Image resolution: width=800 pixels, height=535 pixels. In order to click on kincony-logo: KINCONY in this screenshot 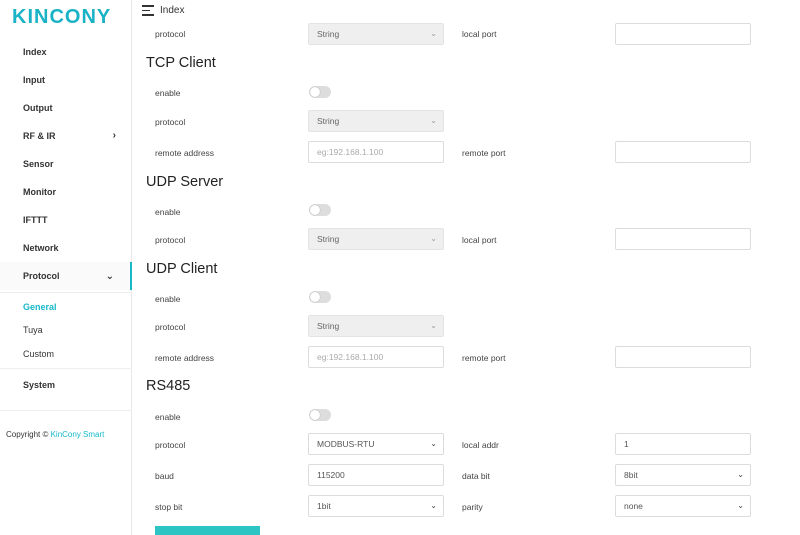, I will do `click(61, 17)`.